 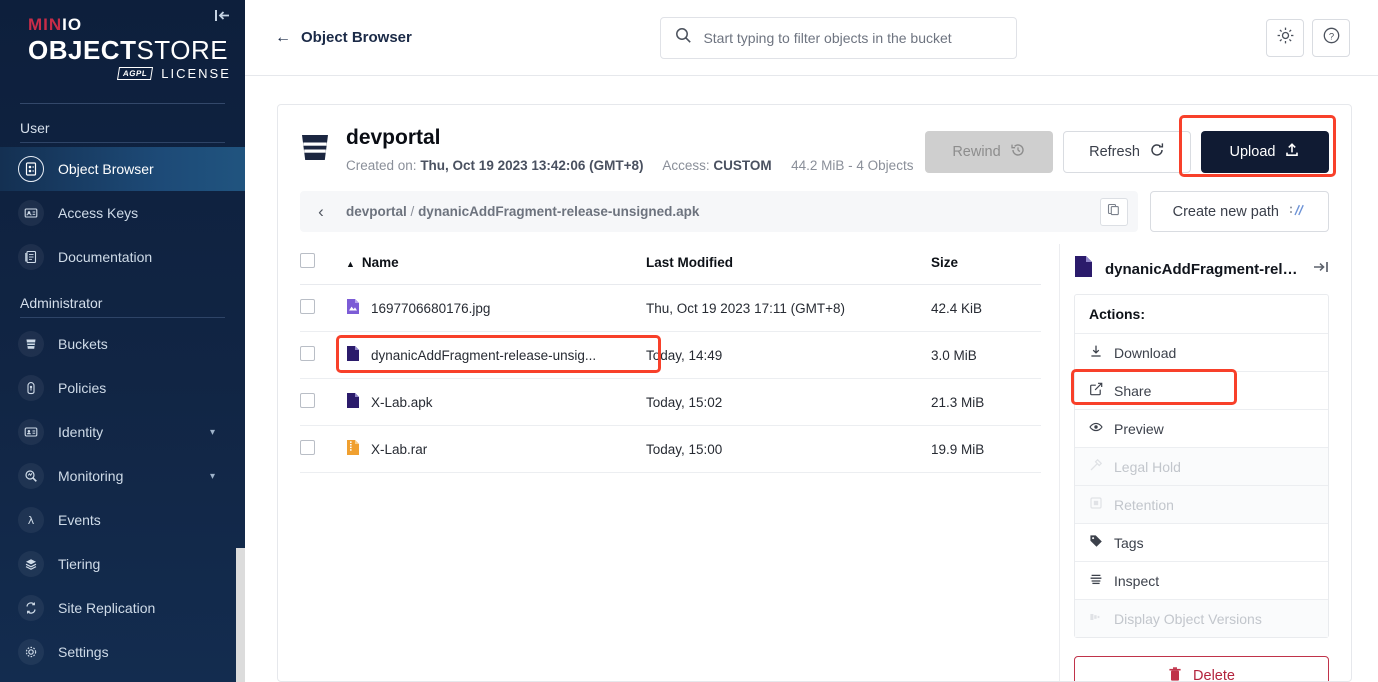 What do you see at coordinates (1201, 353) in the screenshot?
I see `action-download: Download` at bounding box center [1201, 353].